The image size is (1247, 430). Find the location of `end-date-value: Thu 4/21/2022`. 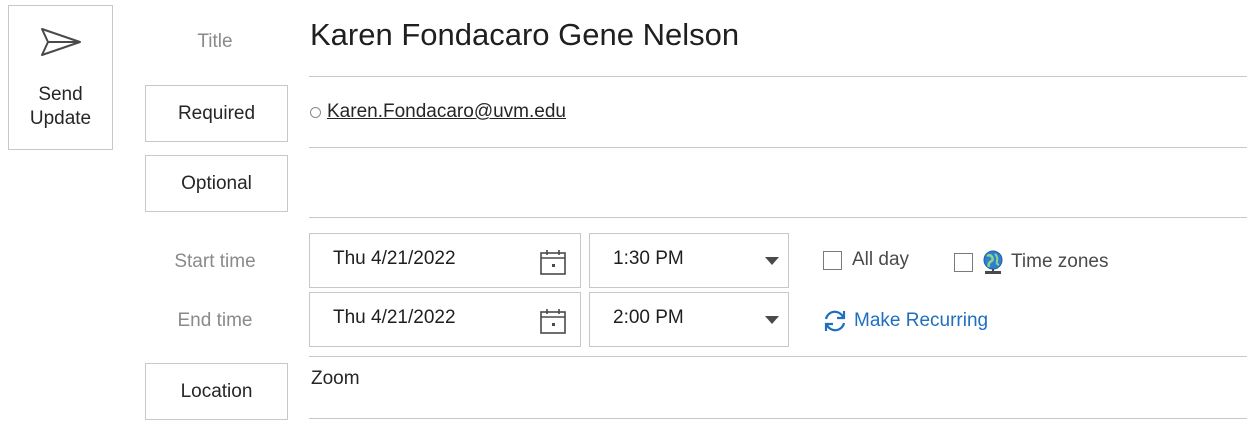

end-date-value: Thu 4/21/2022 is located at coordinates (394, 317).